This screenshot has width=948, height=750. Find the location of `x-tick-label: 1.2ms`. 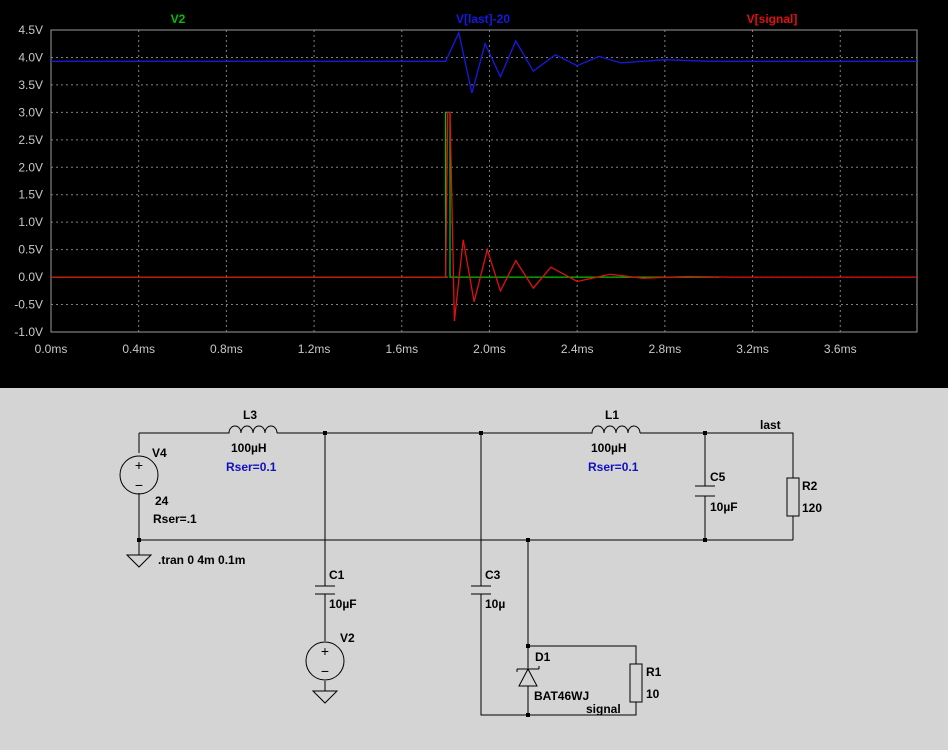

x-tick-label: 1.2ms is located at coordinates (314, 349).